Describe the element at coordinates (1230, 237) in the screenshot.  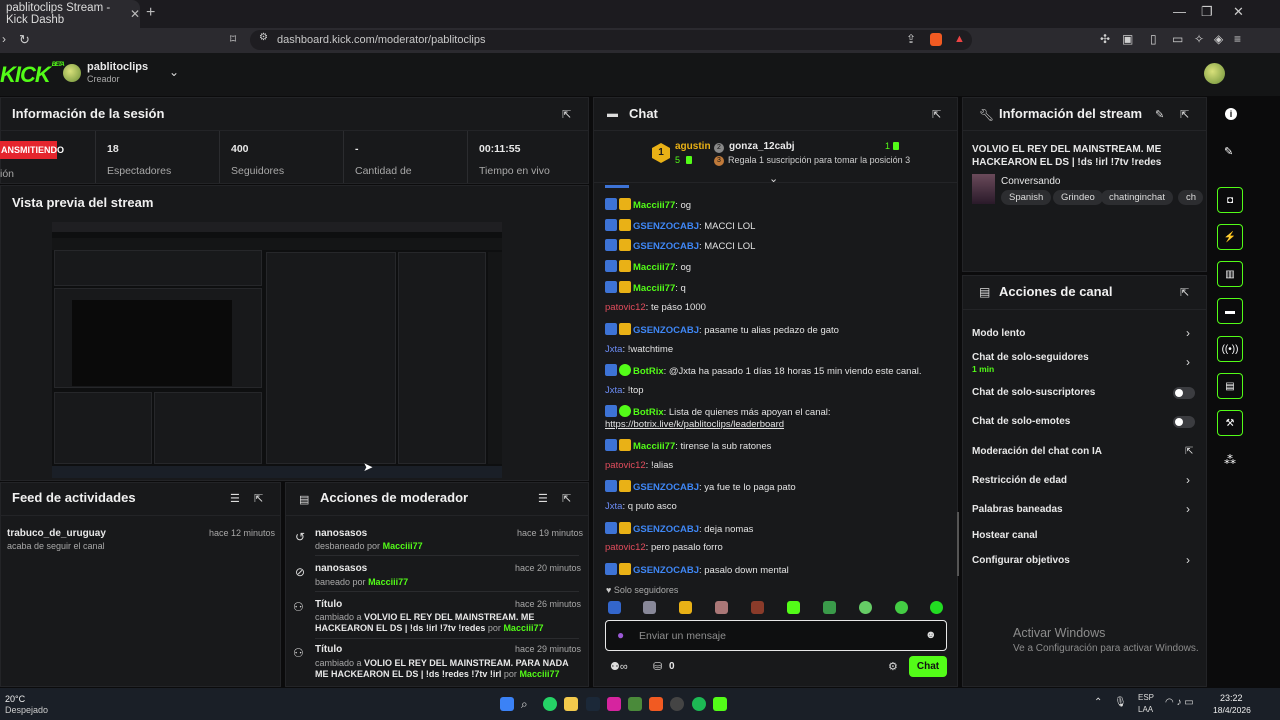
I see `quick-actions-icon: ⚡` at that location.